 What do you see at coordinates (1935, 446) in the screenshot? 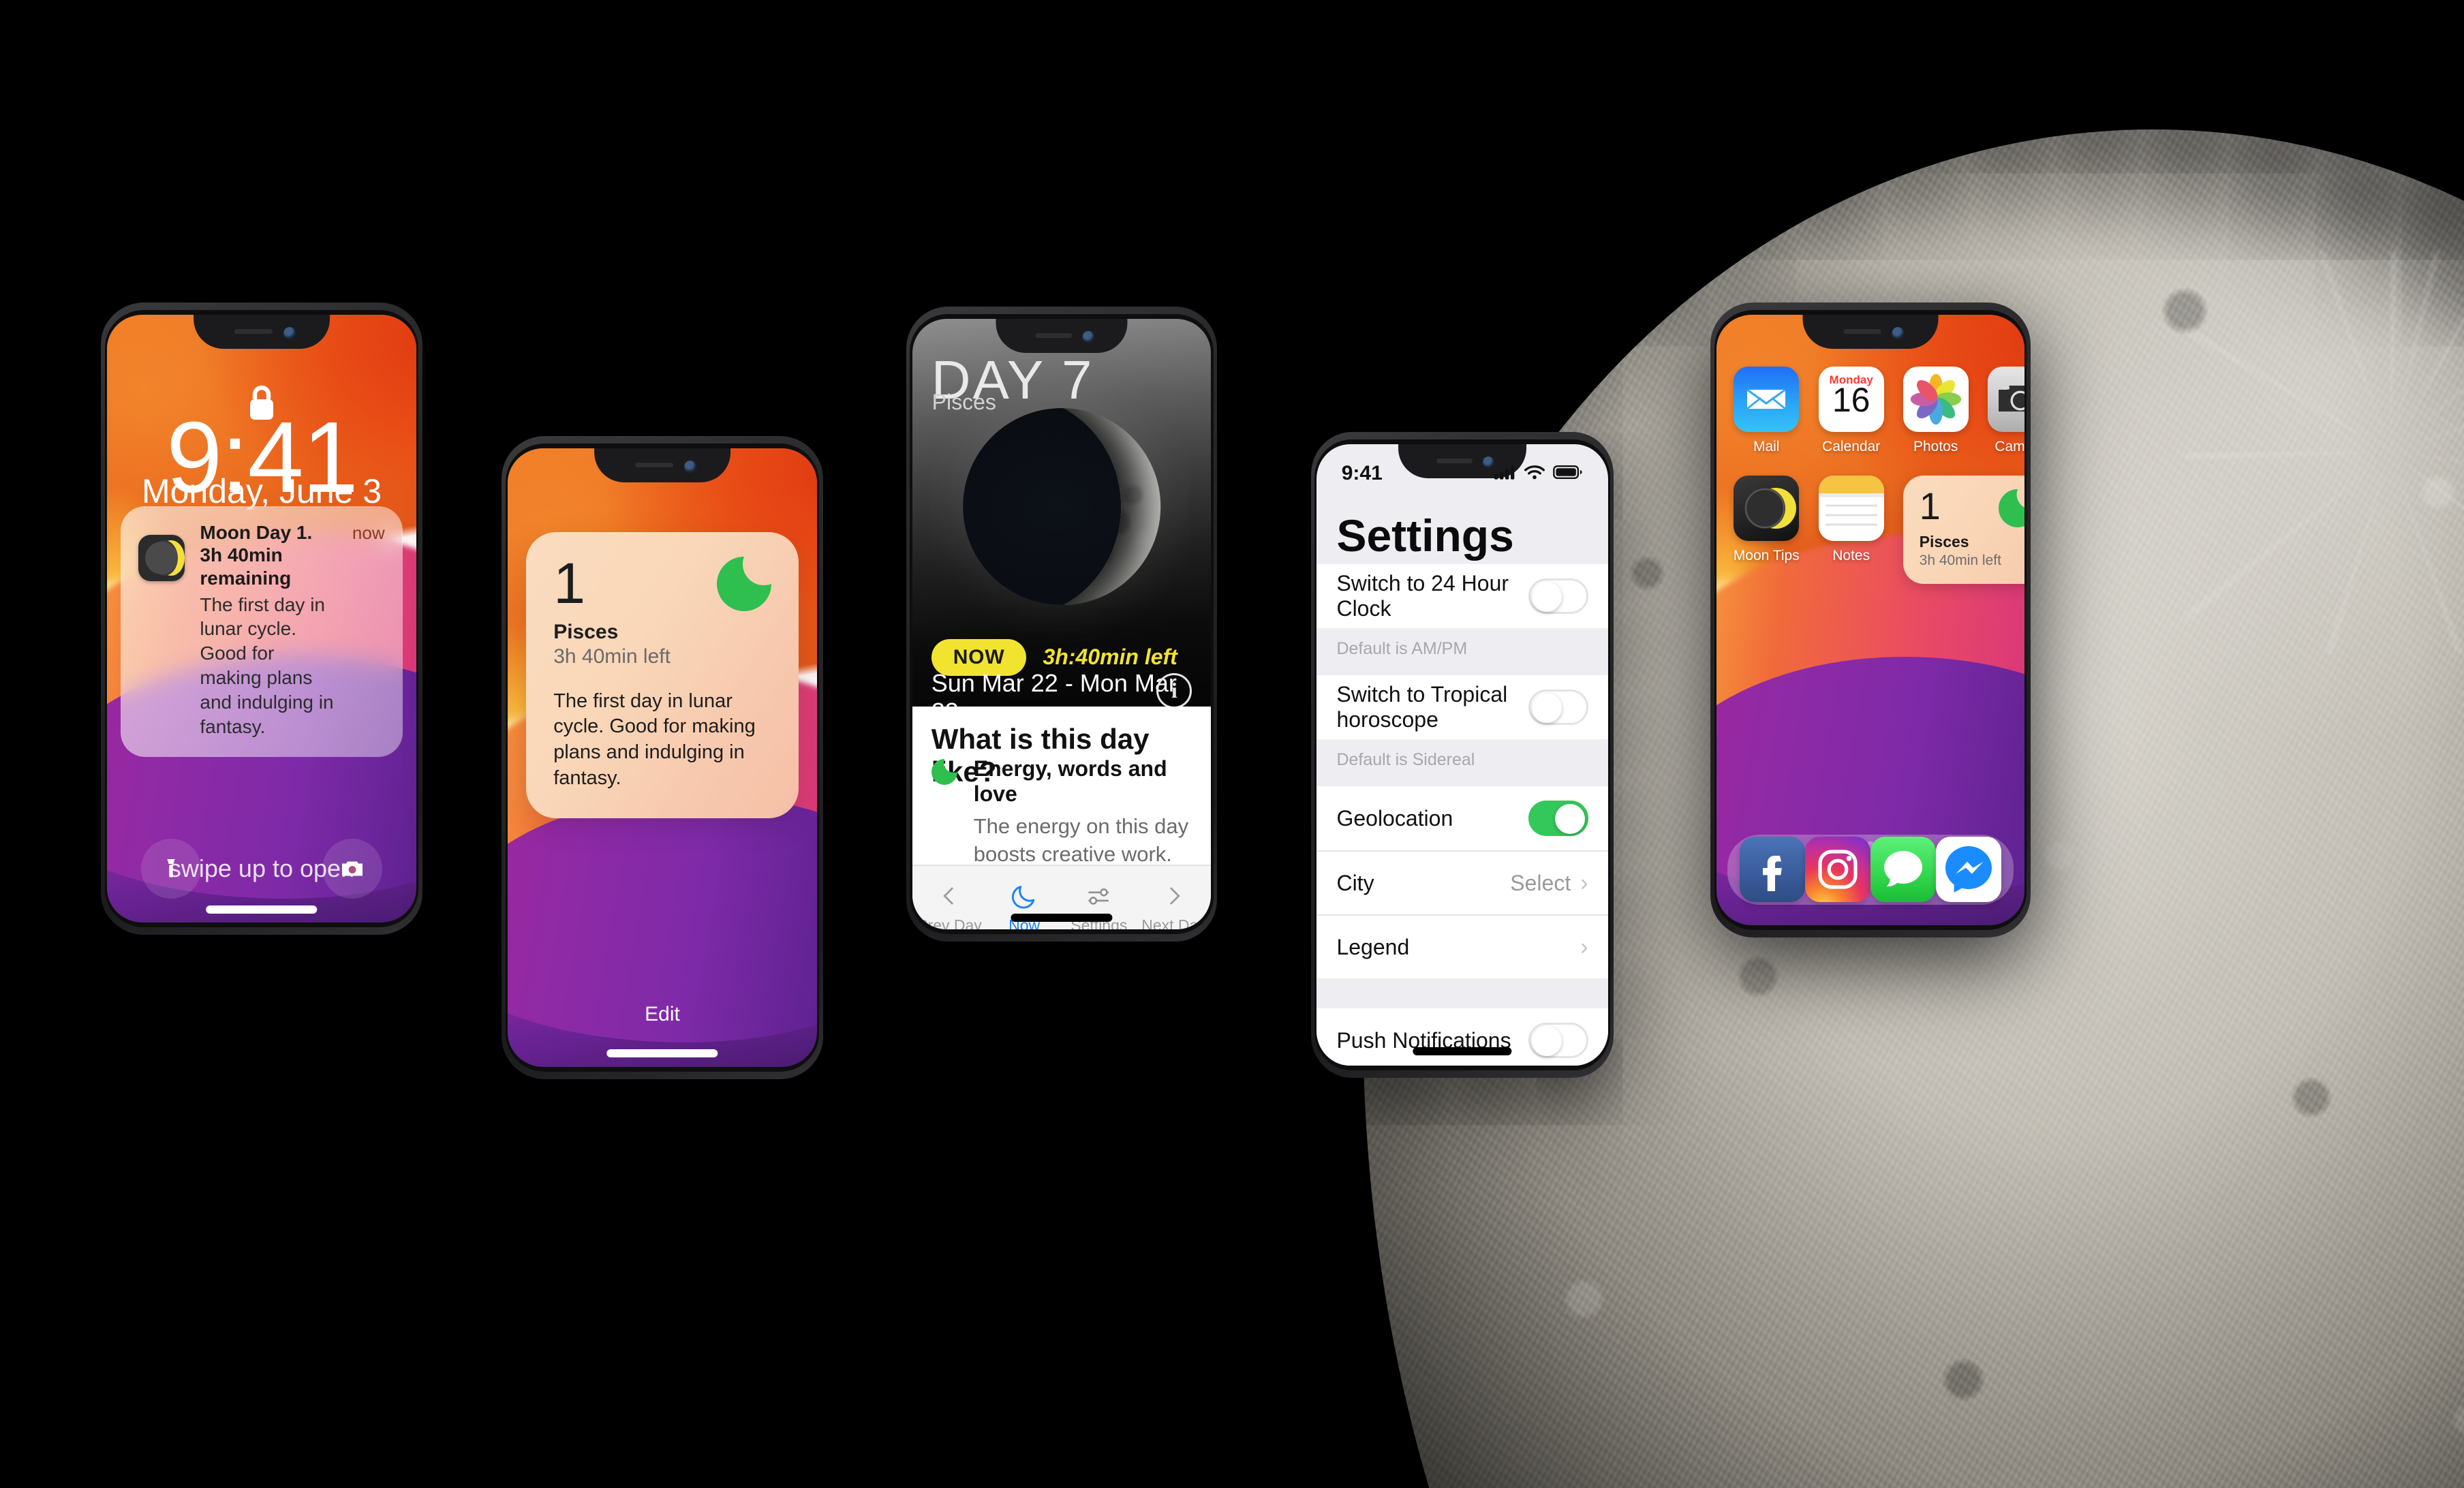
I see `app-label: Photos` at bounding box center [1935, 446].